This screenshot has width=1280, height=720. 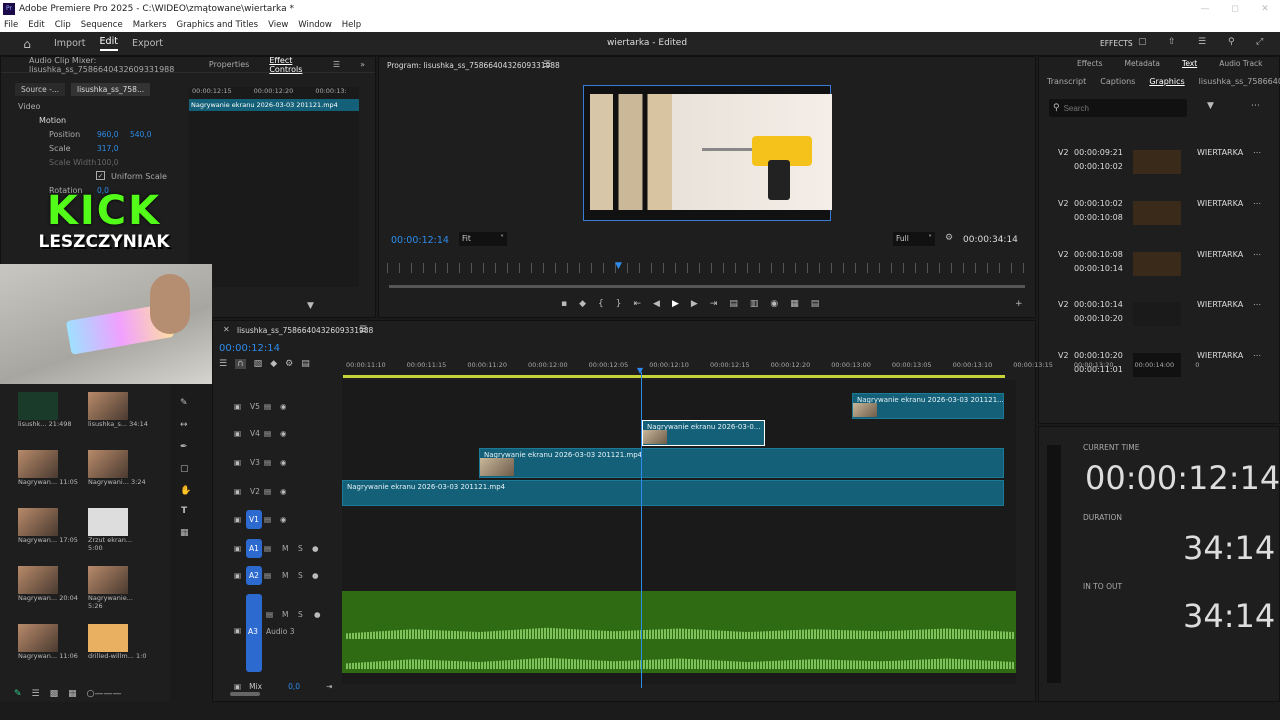 I want to click on lift-icon: ▤, so click(x=733, y=304).